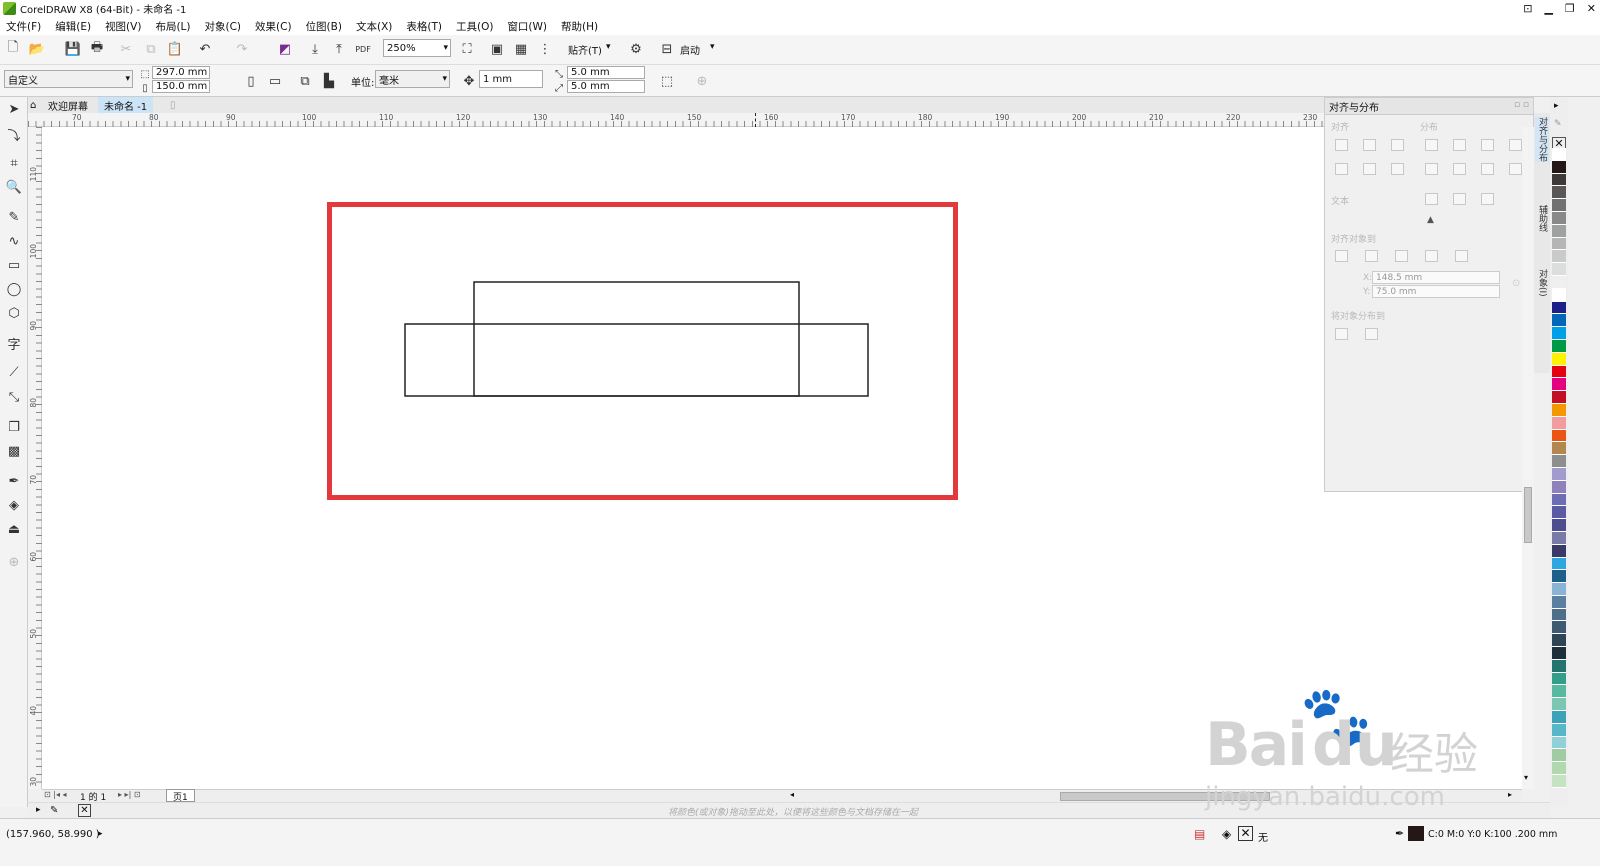  I want to click on crop-tool-icon: ⌗, so click(14, 163).